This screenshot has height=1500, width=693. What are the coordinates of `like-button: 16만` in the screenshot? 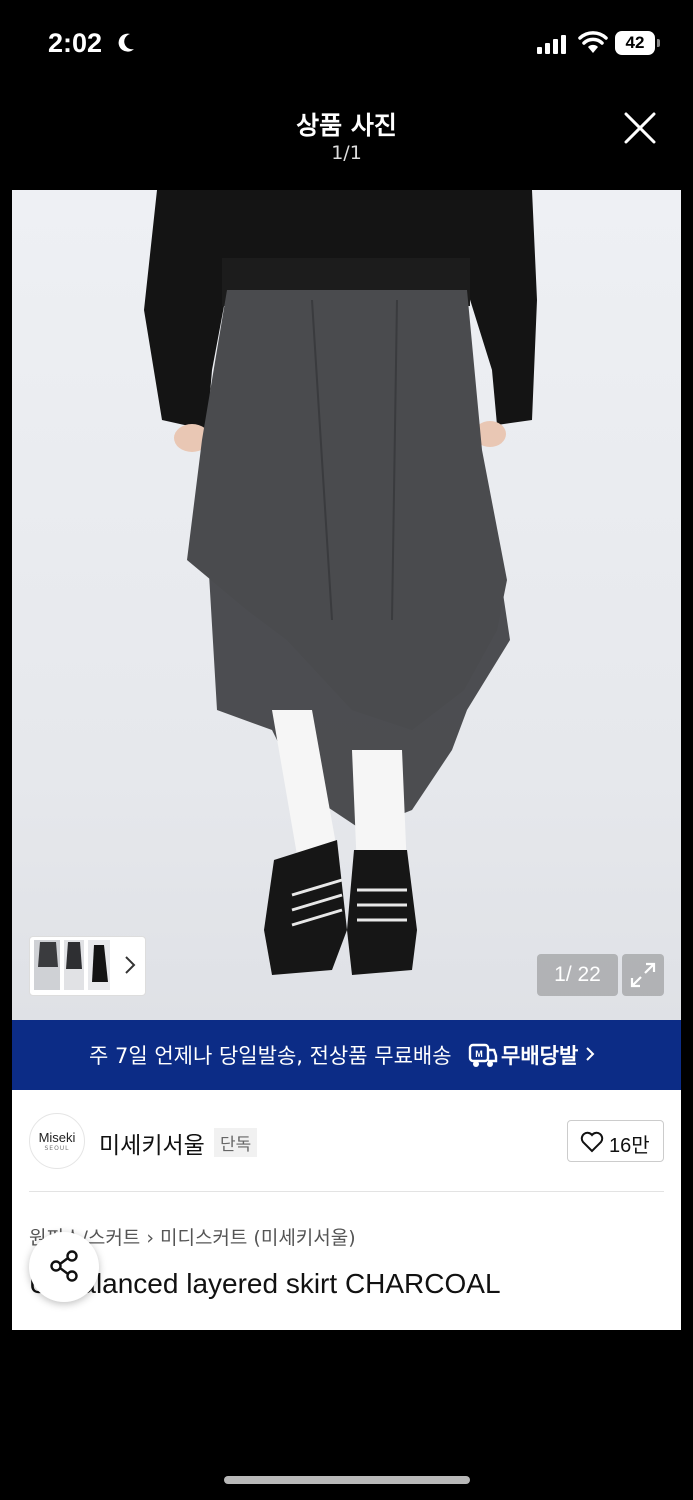 It's located at (615, 1141).